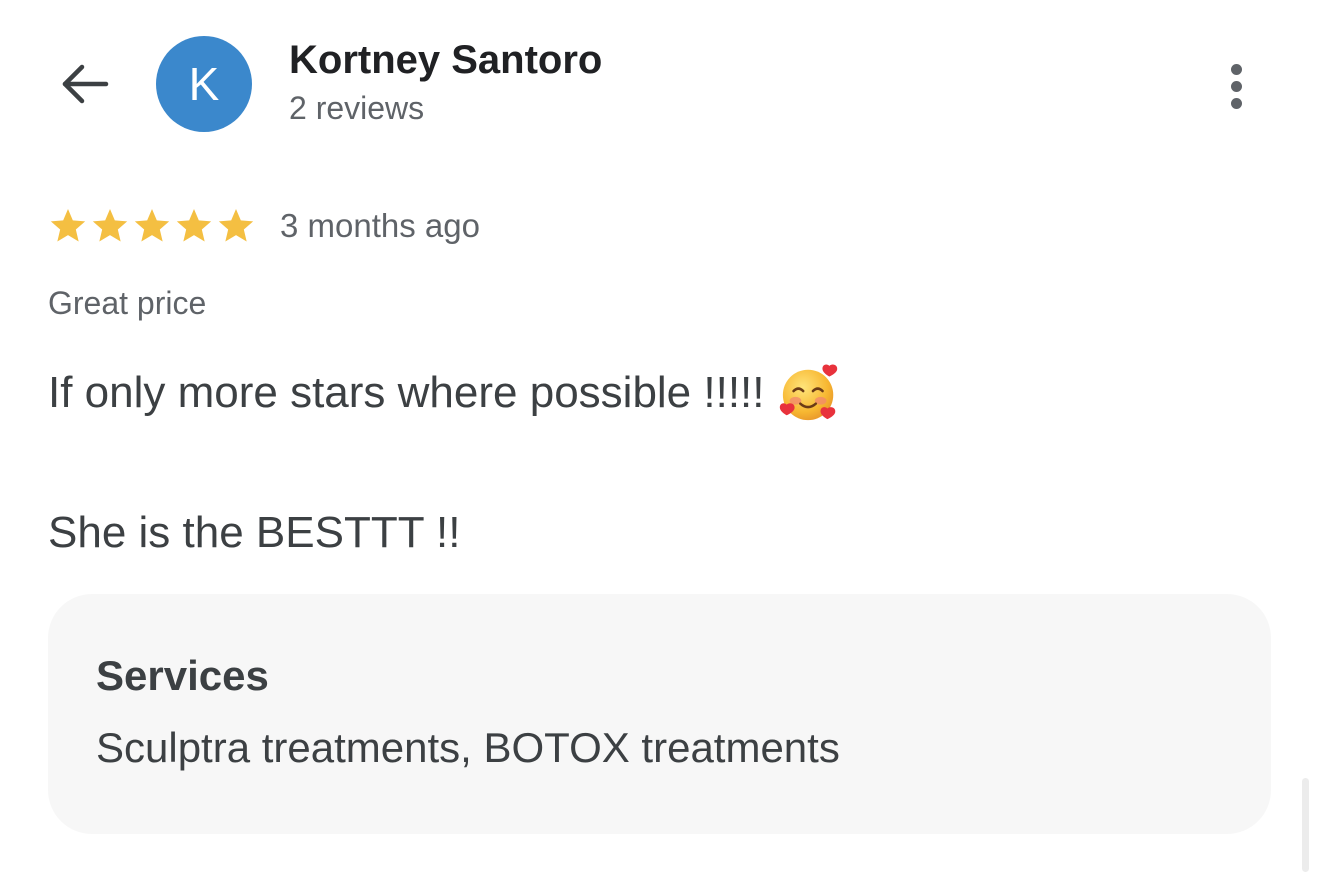  What do you see at coordinates (1236, 69) in the screenshot?
I see `more-vert-icon` at bounding box center [1236, 69].